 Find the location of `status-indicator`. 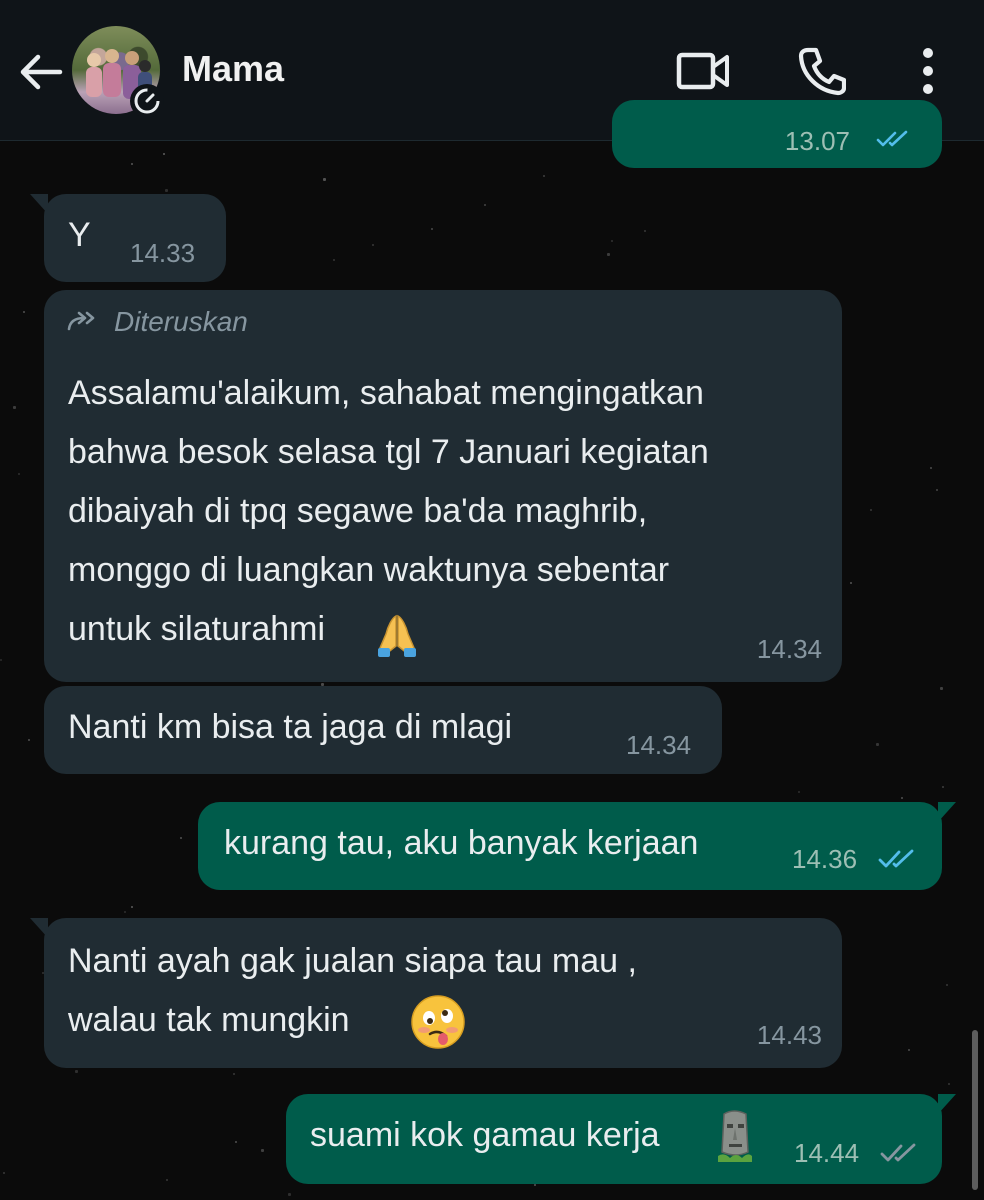

status-indicator is located at coordinates (147, 101).